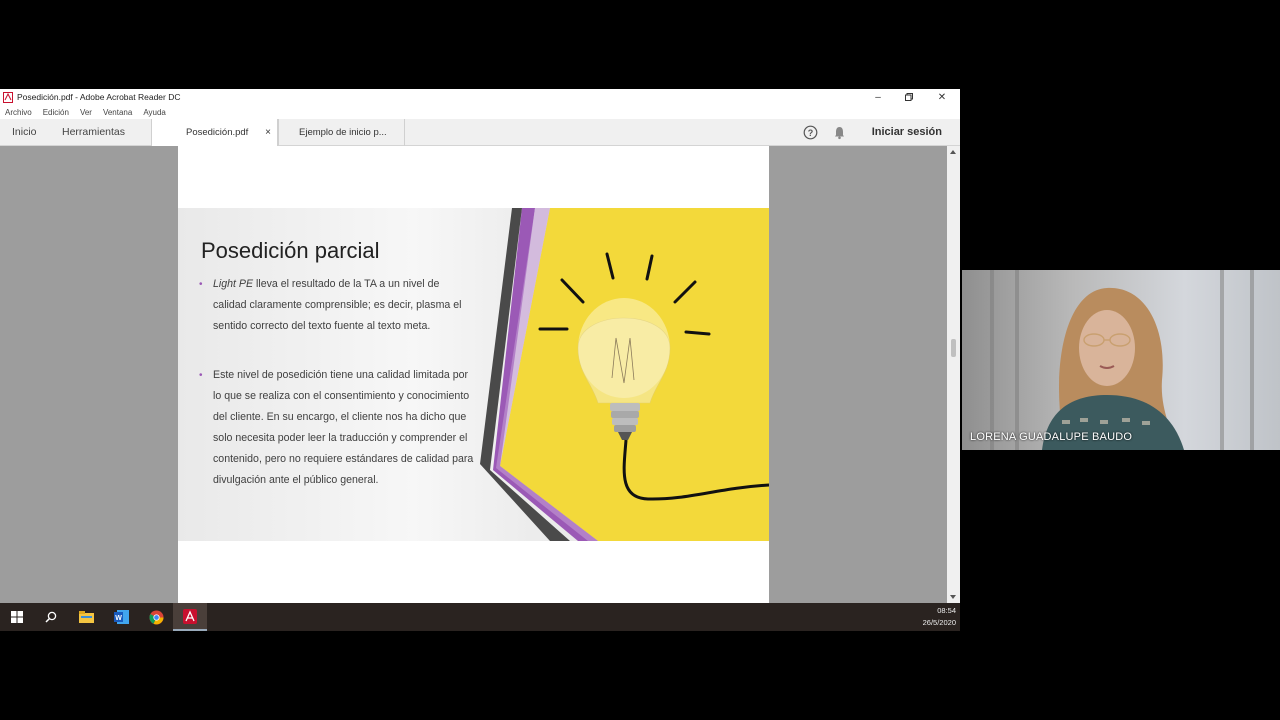 Image resolution: width=1280 pixels, height=720 pixels. What do you see at coordinates (480, 617) in the screenshot?
I see `windows-taskbar: W 08:54 26/5/2020` at bounding box center [480, 617].